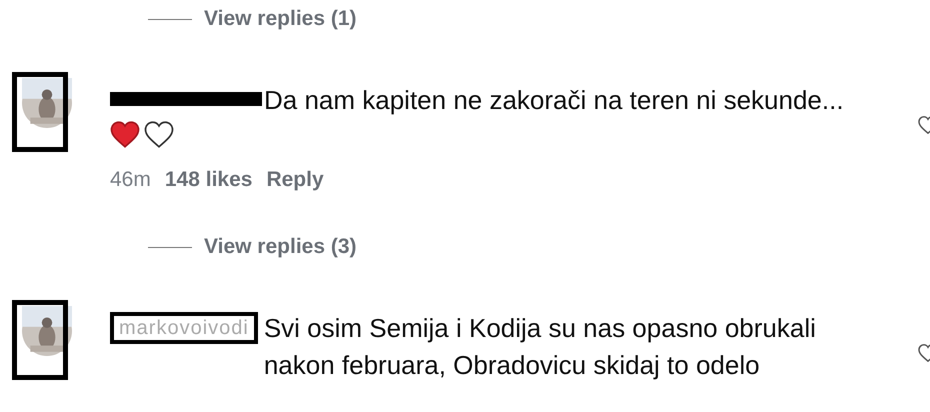  I want to click on view-replies-link: View replies (1), so click(280, 19).